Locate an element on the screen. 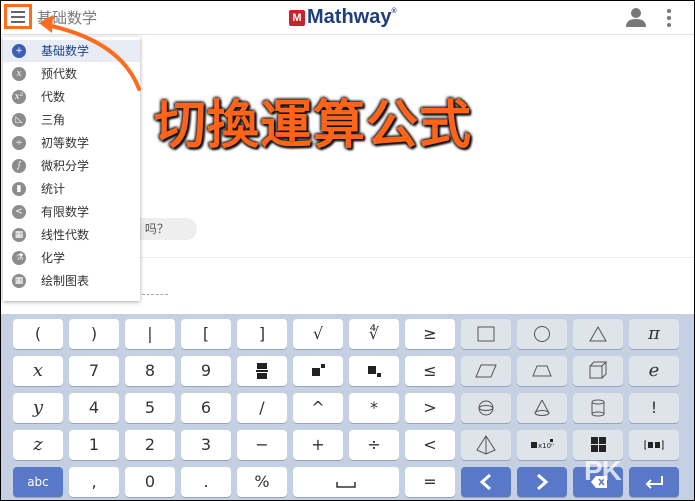 The image size is (695, 501). key-triangle is located at coordinates (598, 334).